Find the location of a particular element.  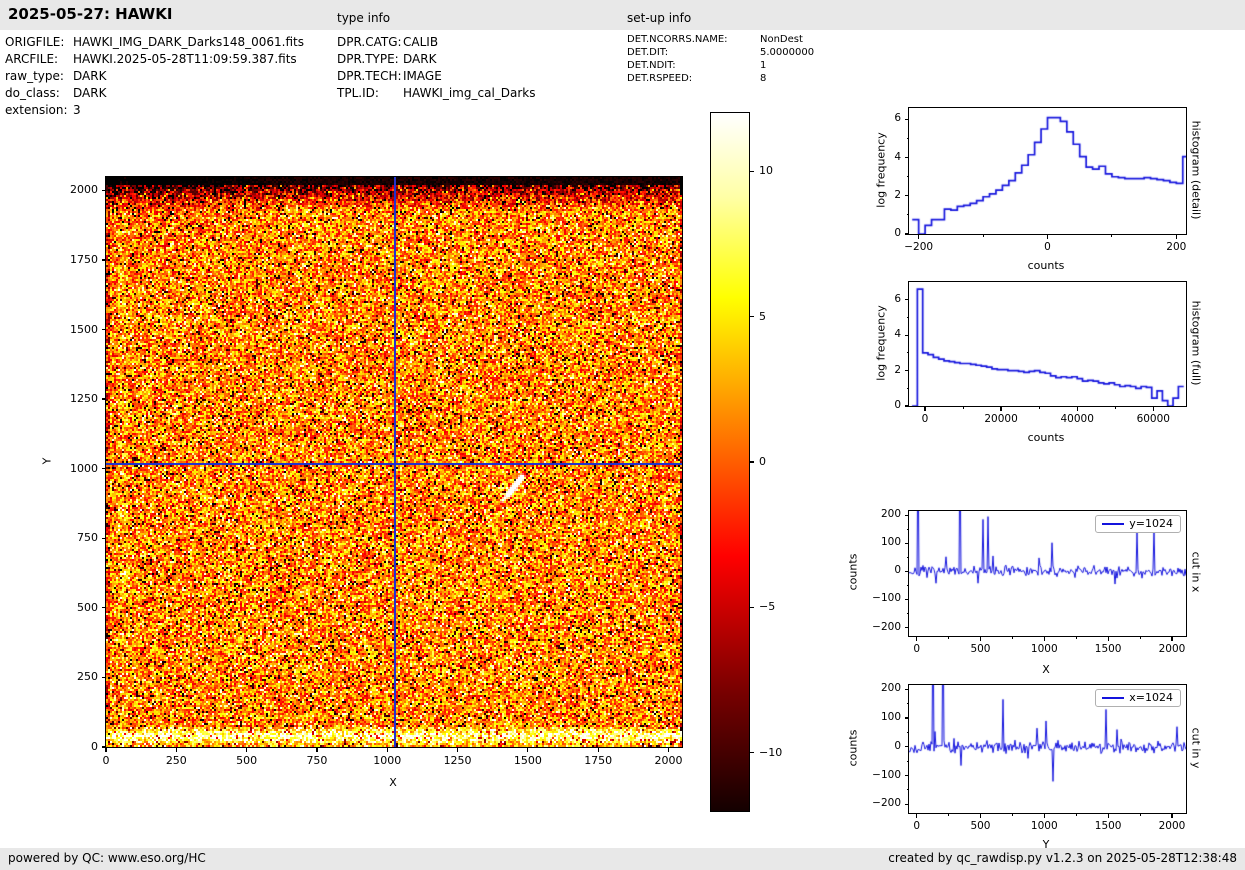

main-x-axis-label: X is located at coordinates (393, 782).